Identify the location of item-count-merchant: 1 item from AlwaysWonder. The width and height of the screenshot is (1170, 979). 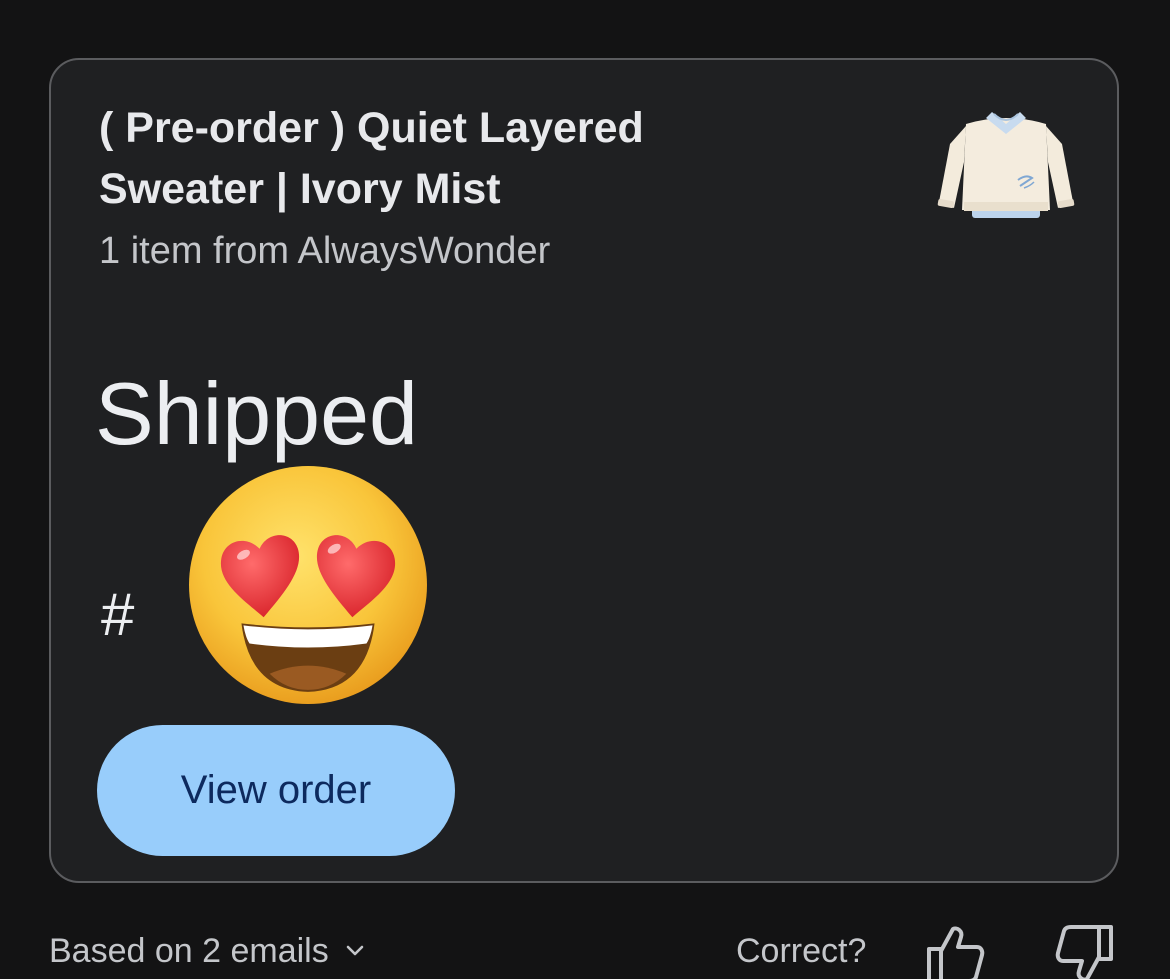
(325, 251).